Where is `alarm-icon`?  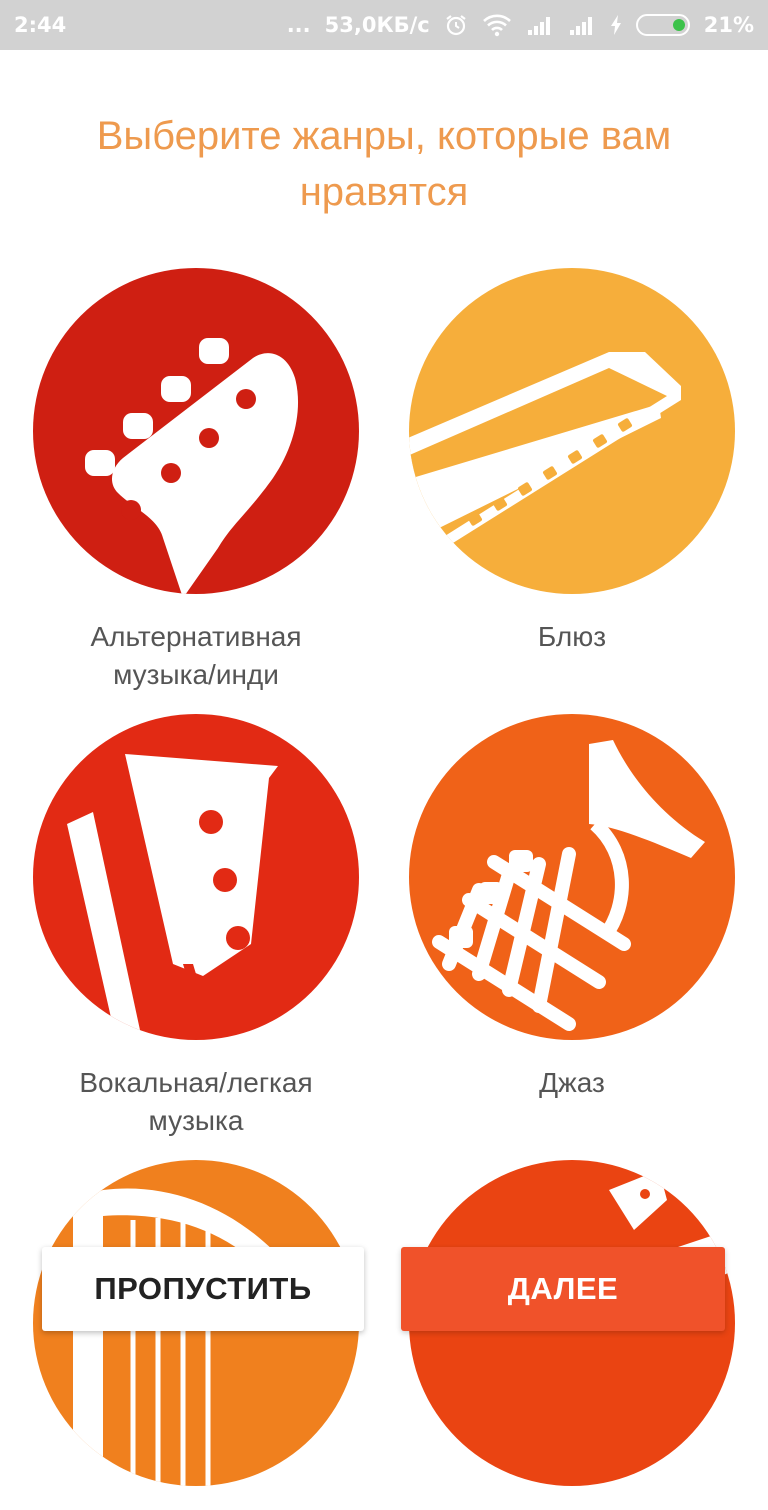
alarm-icon is located at coordinates (456, 25).